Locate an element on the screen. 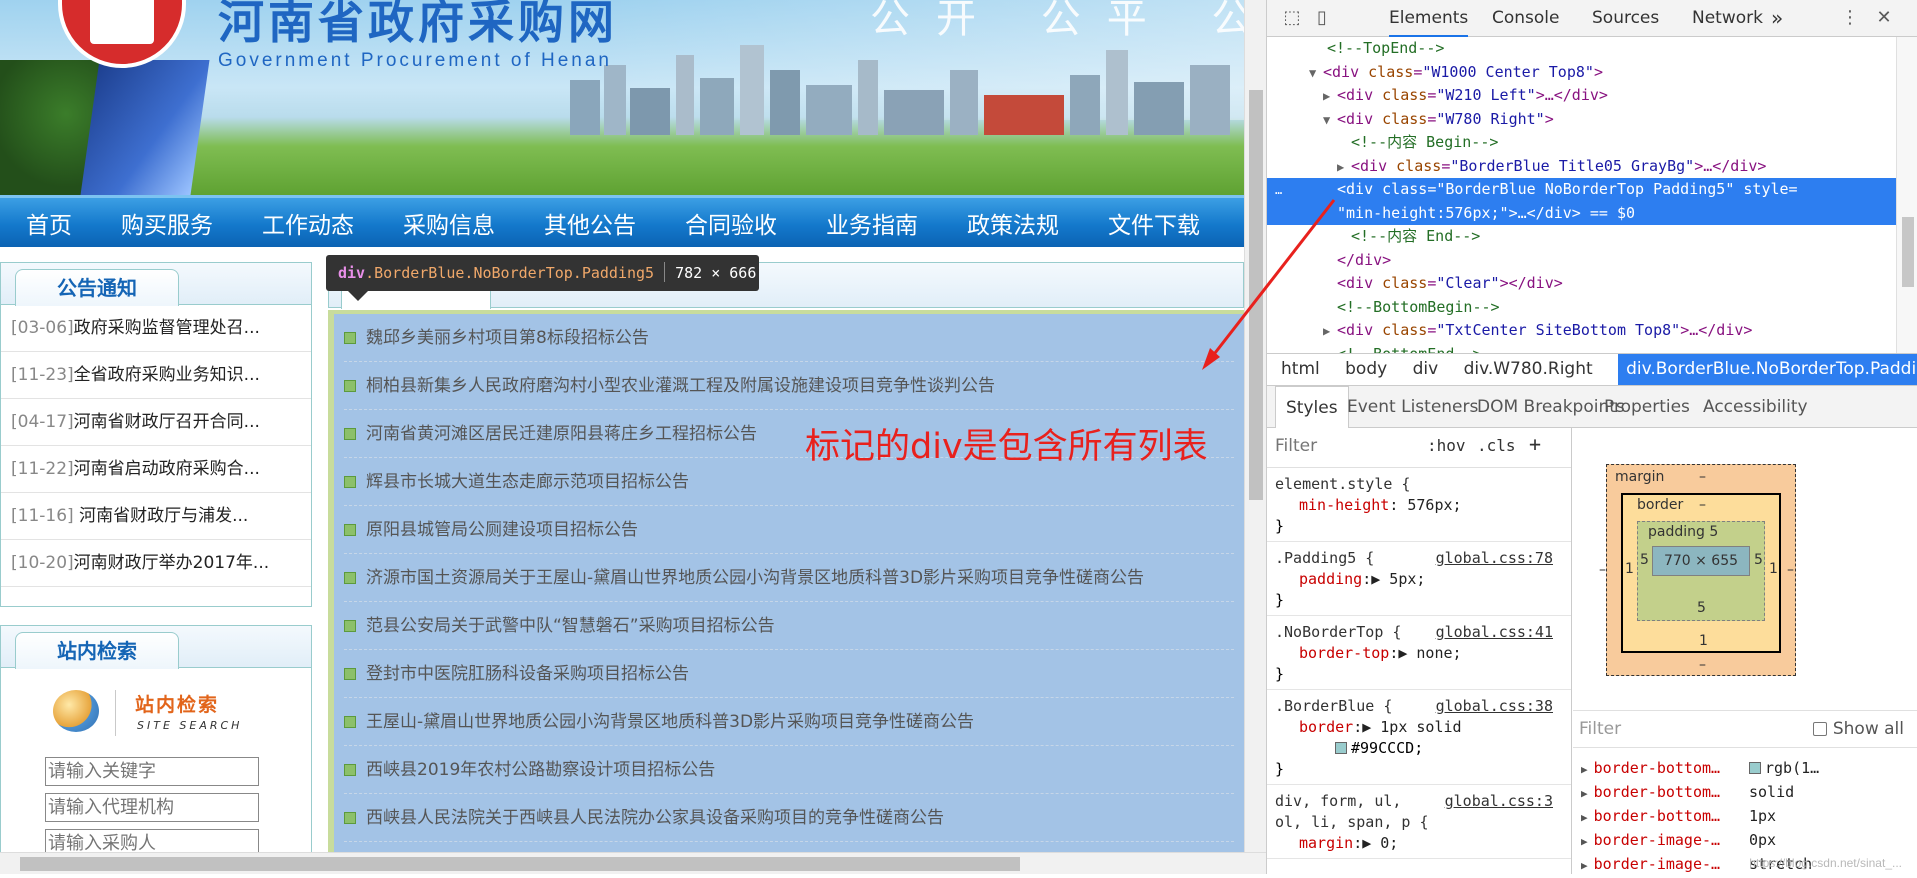 The width and height of the screenshot is (1917, 878). nav-item-other-notices: 其他公告 is located at coordinates (590, 223).